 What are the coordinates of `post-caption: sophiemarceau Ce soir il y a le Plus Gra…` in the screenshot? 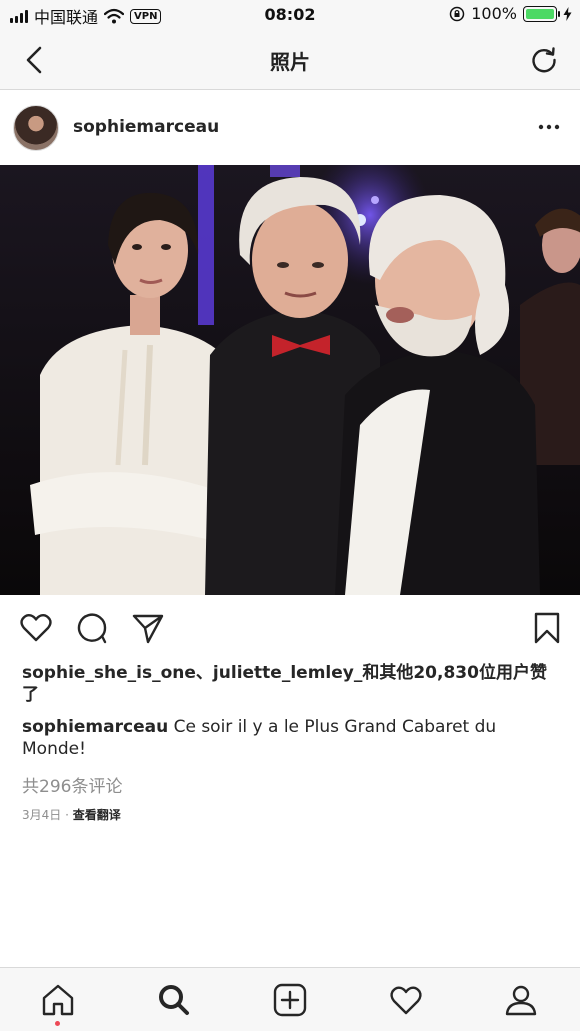 It's located at (292, 738).